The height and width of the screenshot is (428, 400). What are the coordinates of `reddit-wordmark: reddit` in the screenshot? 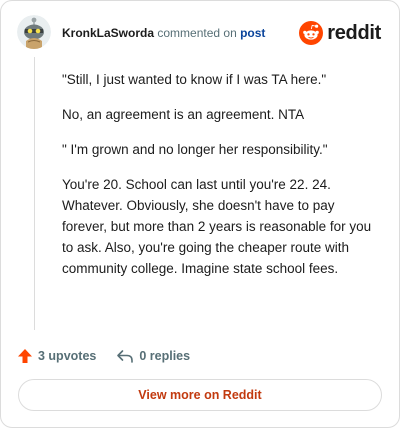 It's located at (354, 32).